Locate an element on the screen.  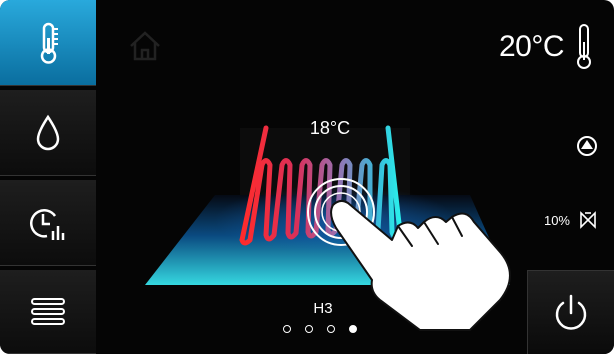
home-icon is located at coordinates (145, 46).